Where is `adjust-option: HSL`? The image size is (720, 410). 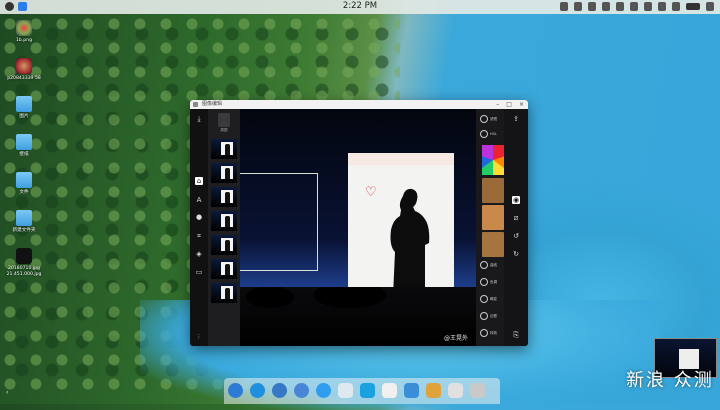
adjust-option: HSL is located at coordinates (488, 134).